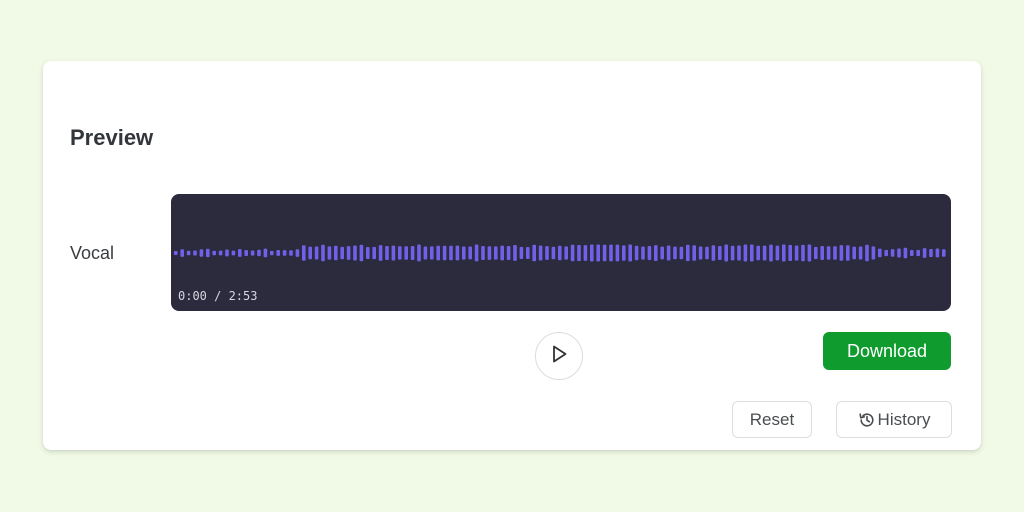 Image resolution: width=1024 pixels, height=512 pixels. Describe the element at coordinates (92, 253) in the screenshot. I see `track-label: Vocal` at that location.